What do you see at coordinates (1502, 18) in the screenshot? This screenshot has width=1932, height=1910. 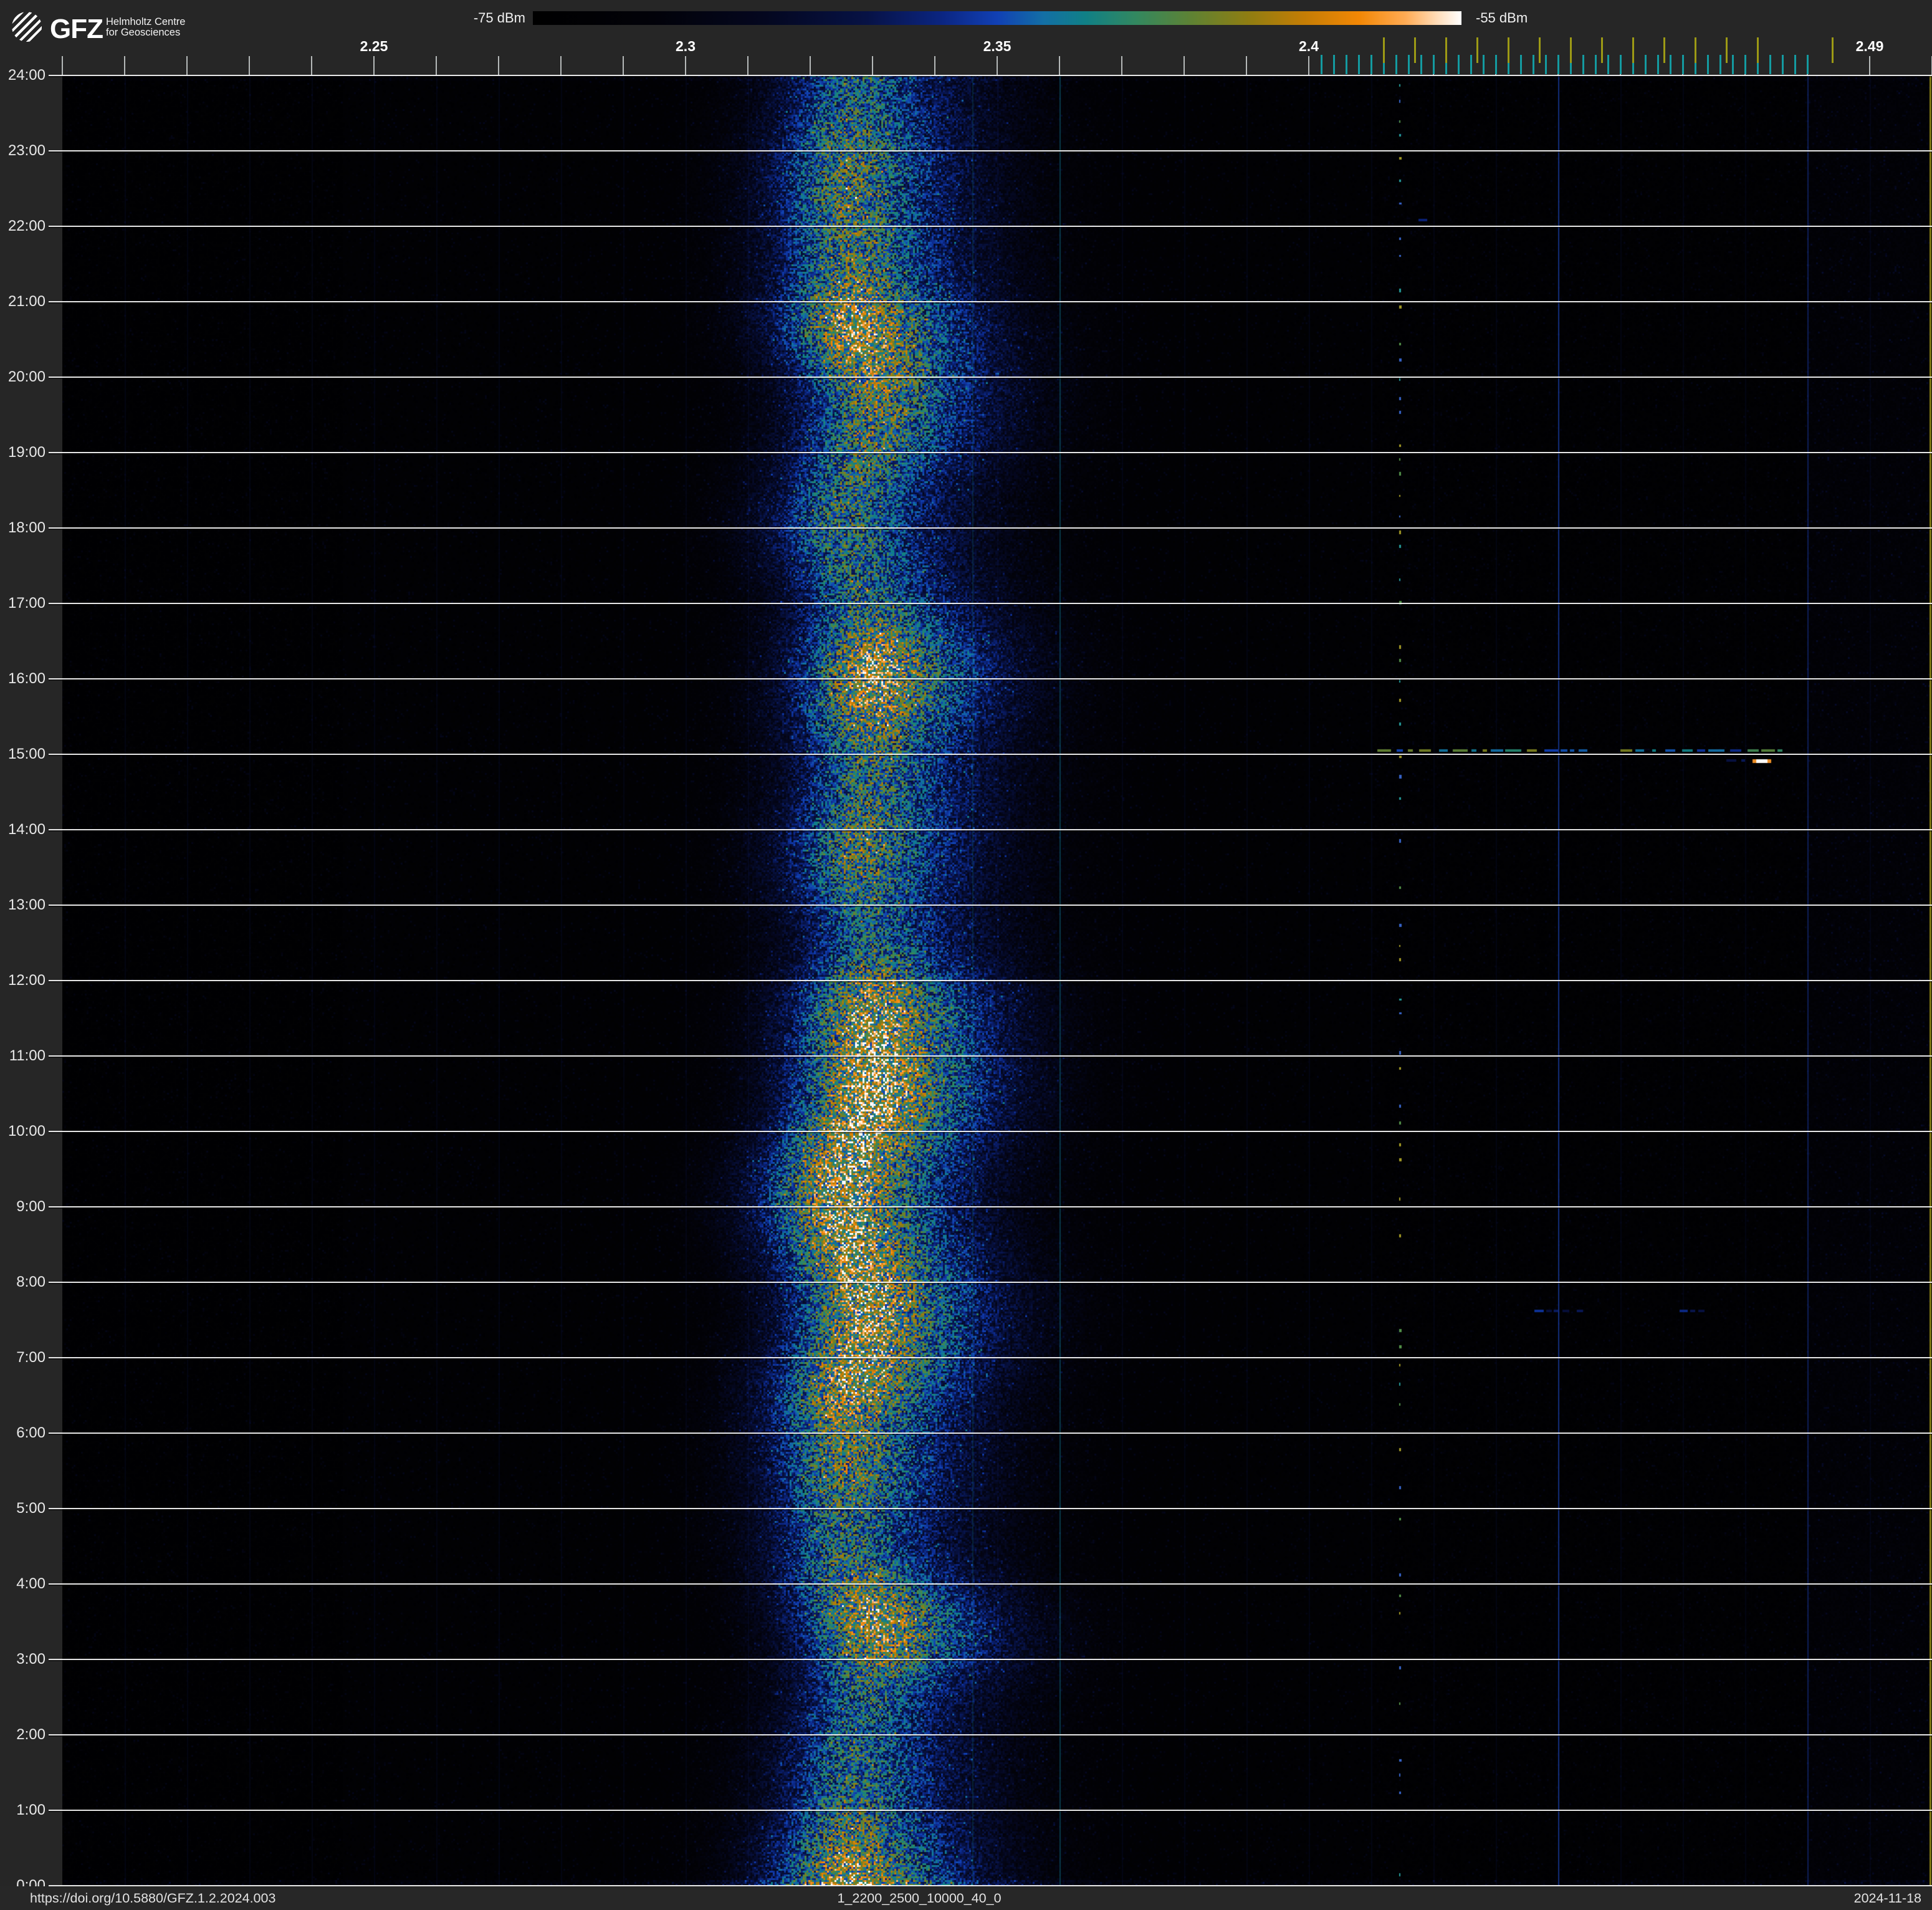 I see `colorbar-max-label: -55 dBm` at bounding box center [1502, 18].